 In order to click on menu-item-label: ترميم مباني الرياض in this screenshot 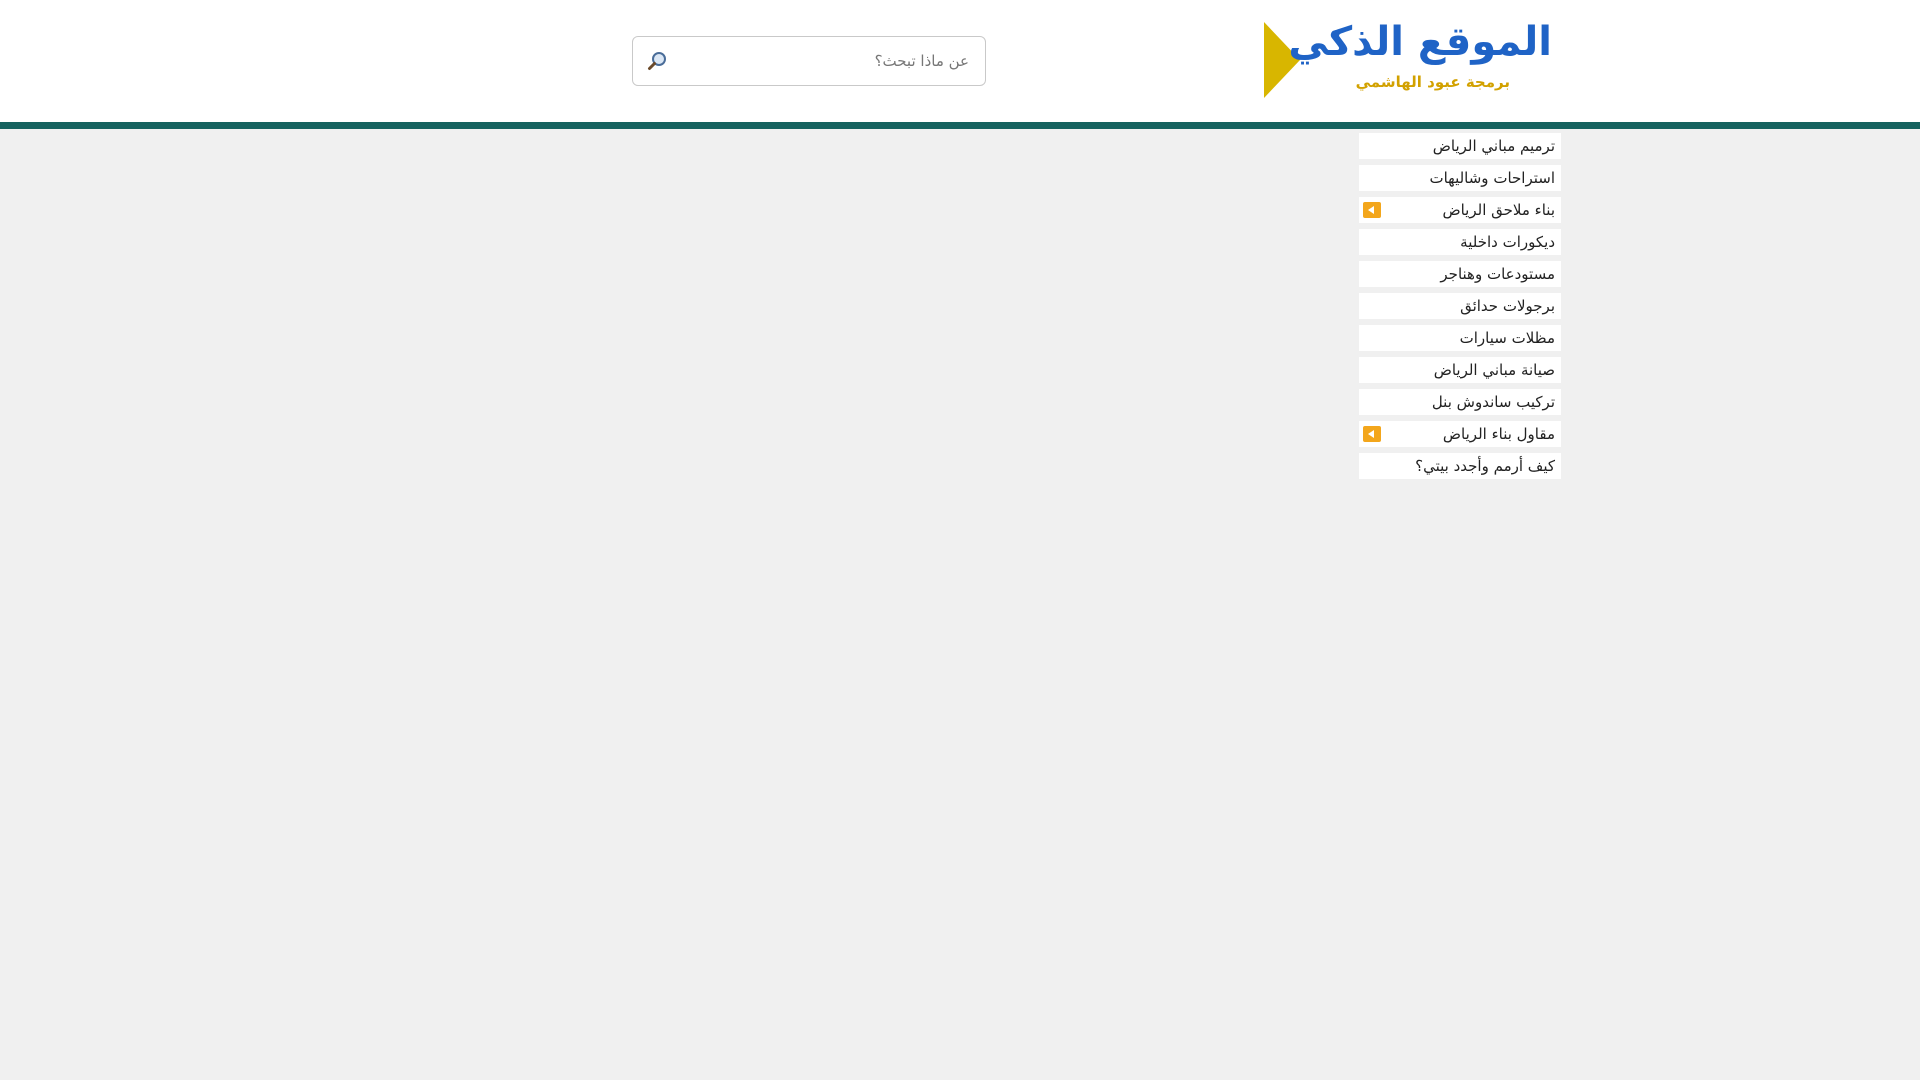, I will do `click(1493, 146)`.